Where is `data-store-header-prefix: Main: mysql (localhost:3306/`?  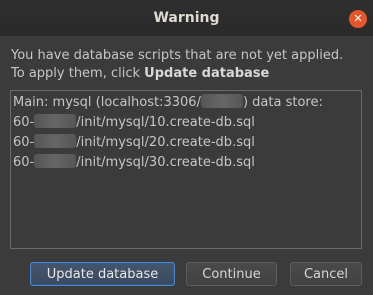
data-store-header-prefix: Main: mysql (localhost:3306/ is located at coordinates (107, 102).